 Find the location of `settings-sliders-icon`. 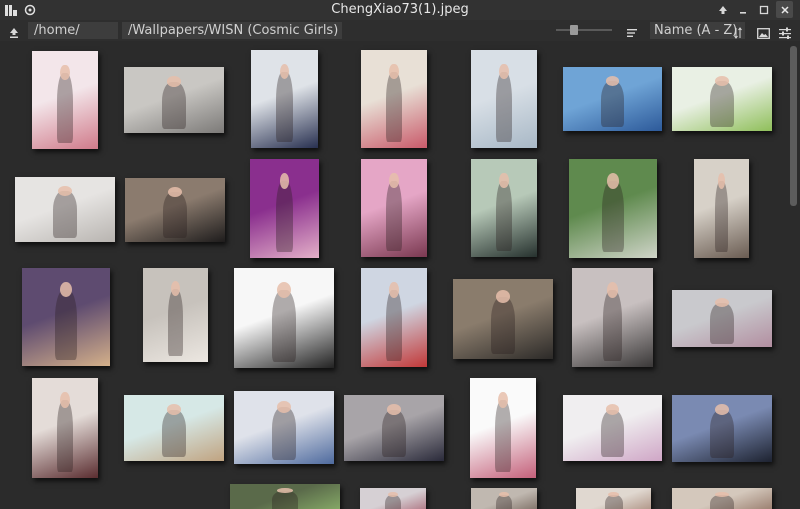

settings-sliders-icon is located at coordinates (785, 31).